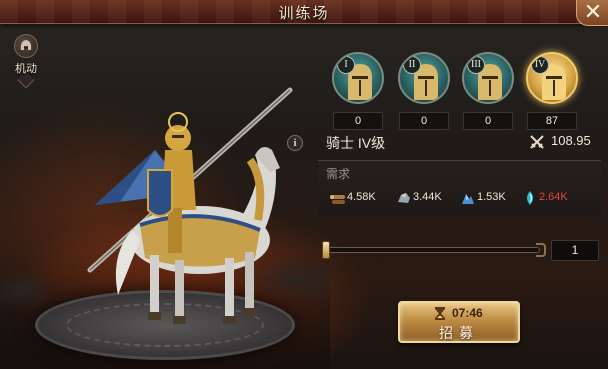  I want to click on slider-handle, so click(326, 250).